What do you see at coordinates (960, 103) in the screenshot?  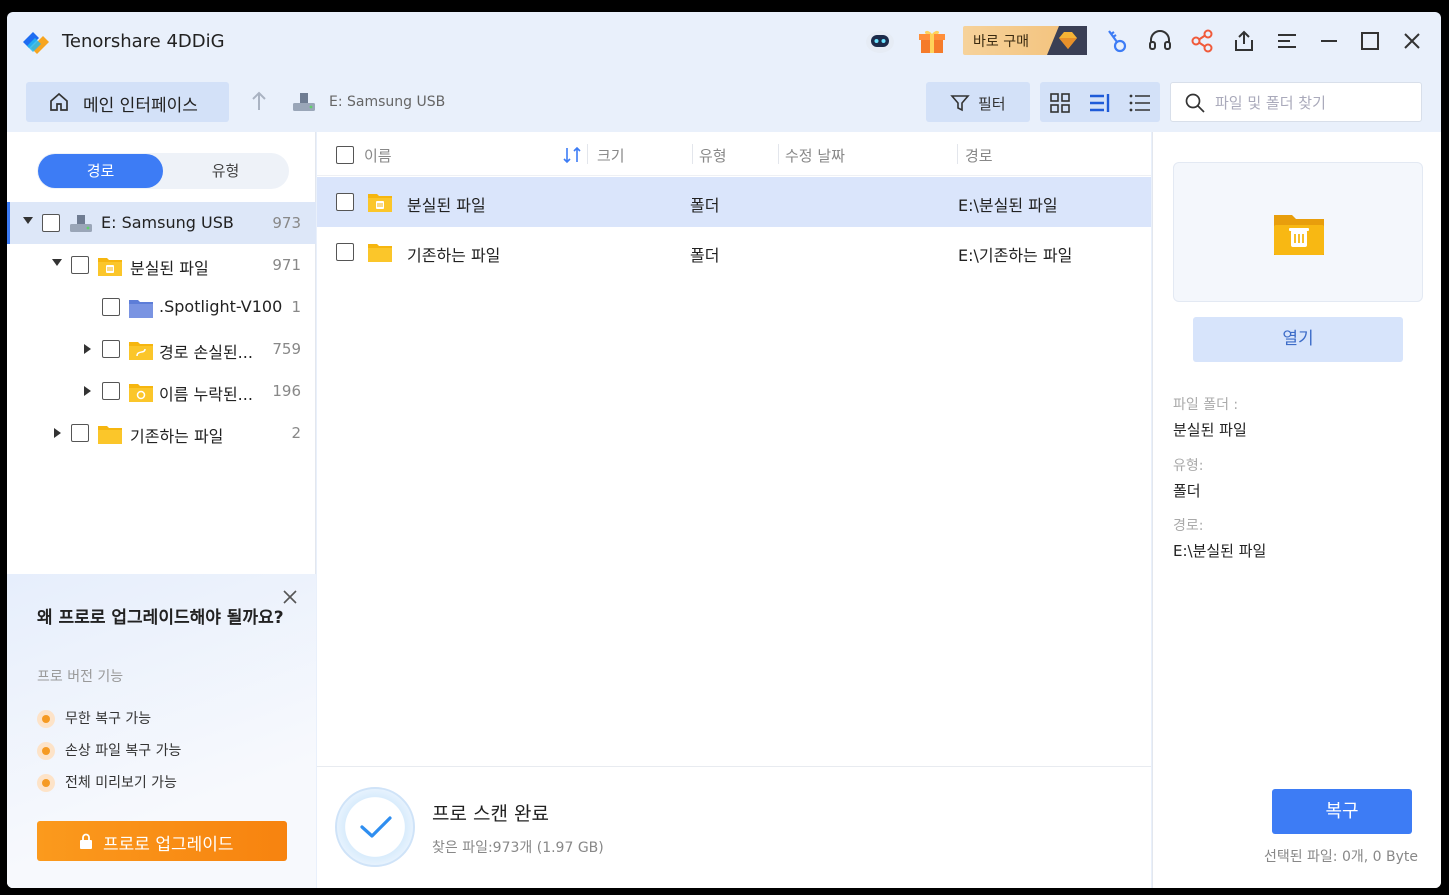 I see `filter-icon` at bounding box center [960, 103].